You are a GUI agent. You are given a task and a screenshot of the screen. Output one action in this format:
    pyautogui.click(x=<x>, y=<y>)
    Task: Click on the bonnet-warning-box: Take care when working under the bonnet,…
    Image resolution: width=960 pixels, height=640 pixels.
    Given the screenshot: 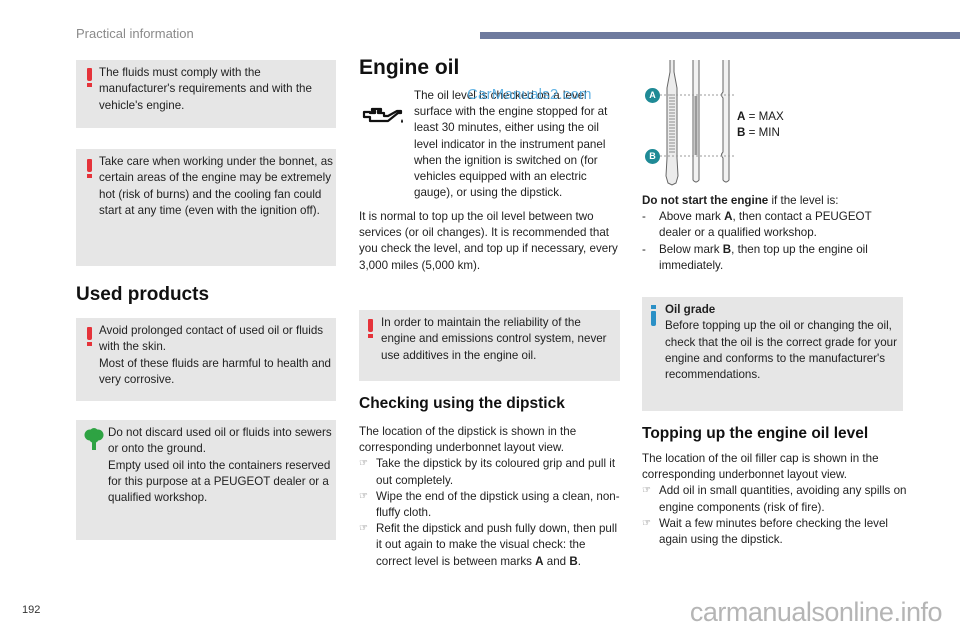 What is the action you would take?
    pyautogui.click(x=206, y=207)
    